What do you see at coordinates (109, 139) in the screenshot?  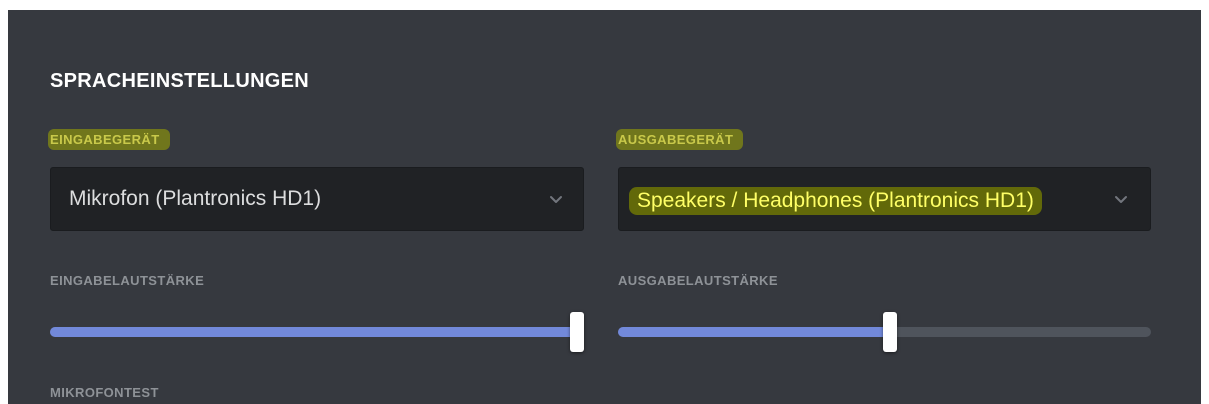 I see `input-device-label: EINGABEGERÄT` at bounding box center [109, 139].